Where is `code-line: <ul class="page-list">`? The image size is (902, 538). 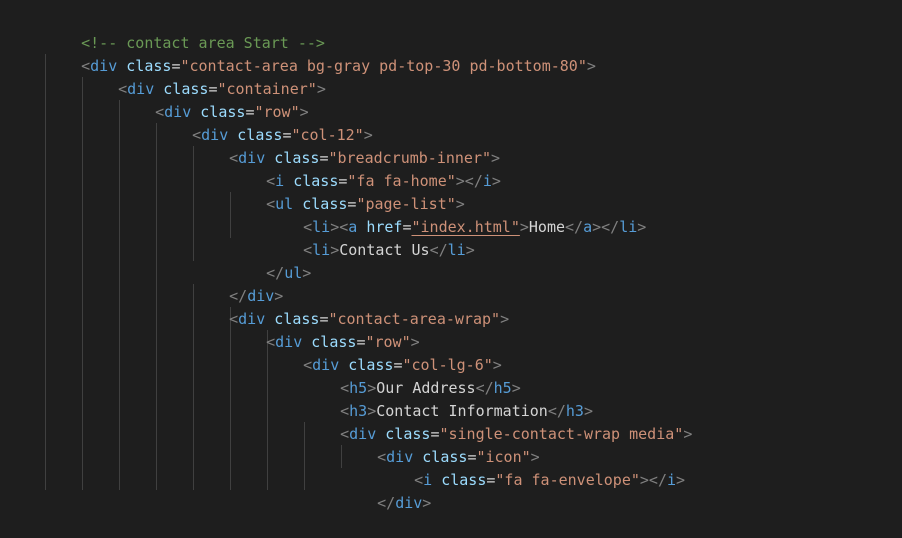 code-line: <ul class="page-list"> is located at coordinates (347, 191).